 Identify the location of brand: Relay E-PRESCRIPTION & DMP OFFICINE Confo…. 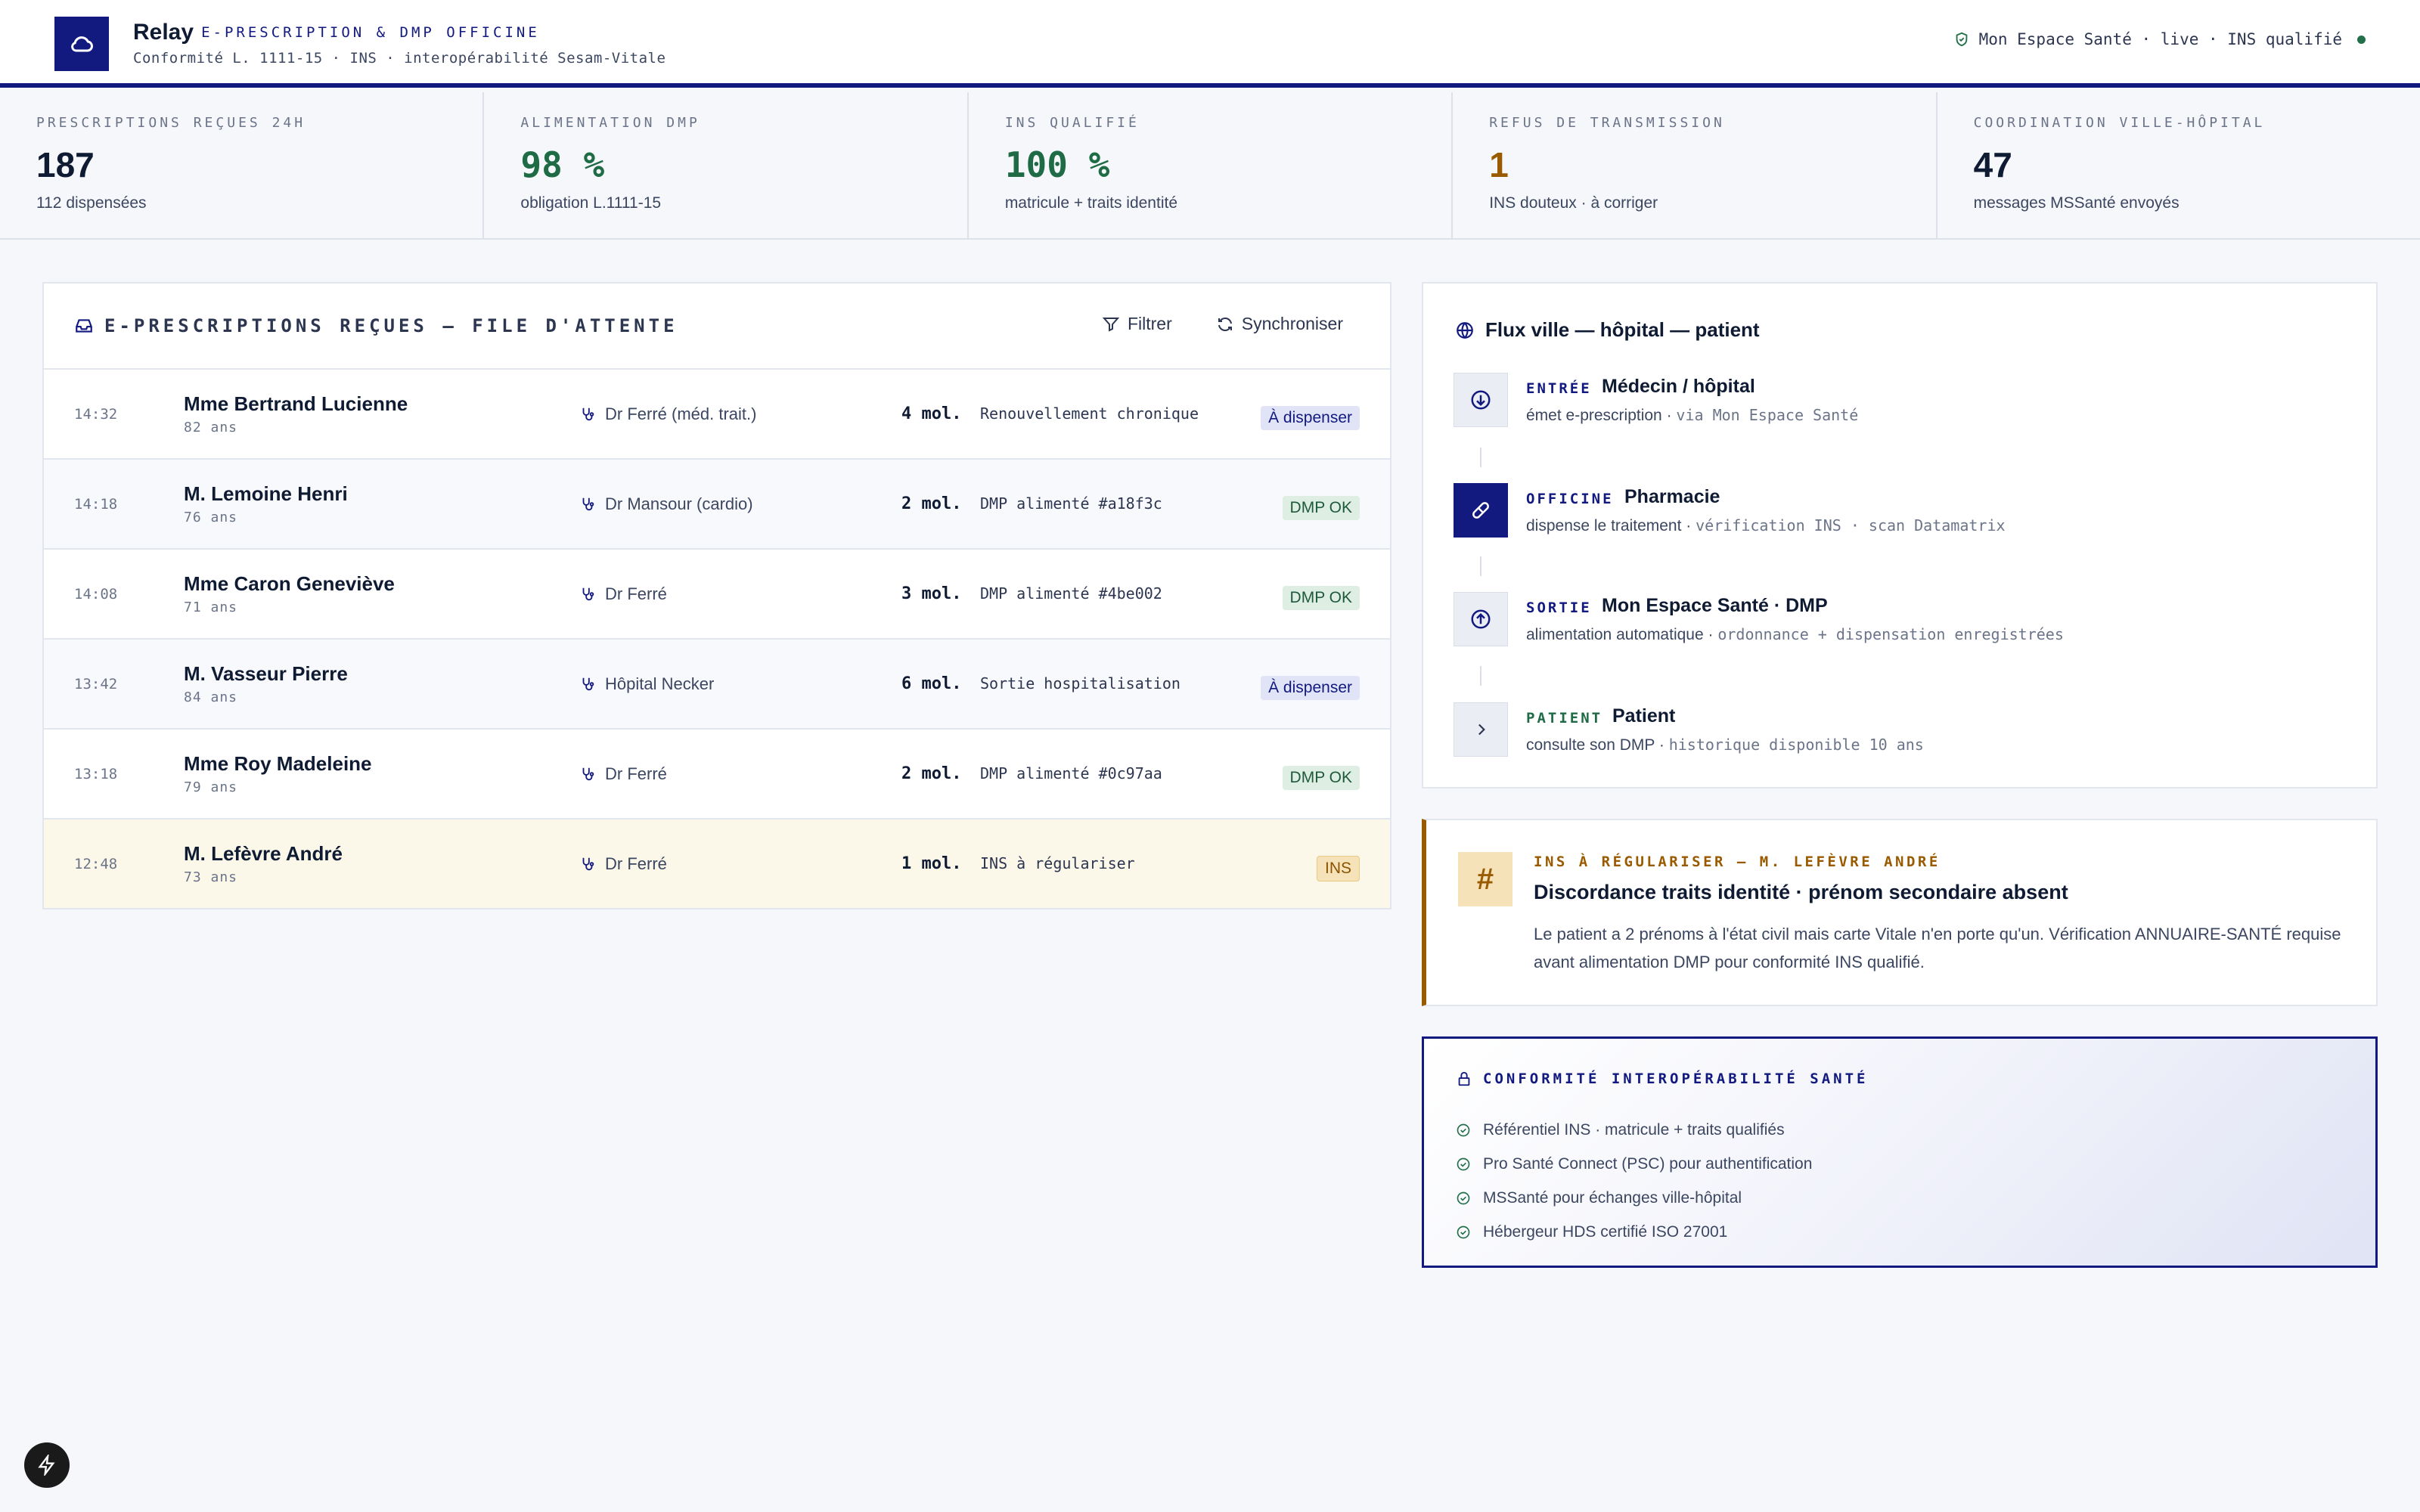
(399, 44).